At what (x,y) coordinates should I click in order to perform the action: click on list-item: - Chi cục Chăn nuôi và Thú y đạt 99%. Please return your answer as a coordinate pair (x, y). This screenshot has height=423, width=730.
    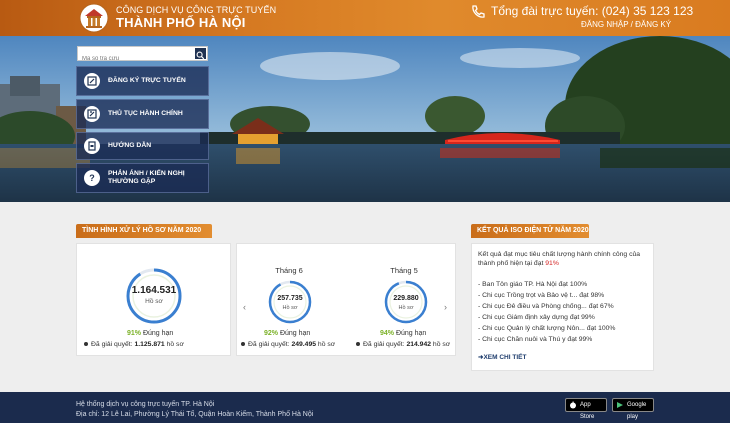
    Looking at the image, I should click on (535, 339).